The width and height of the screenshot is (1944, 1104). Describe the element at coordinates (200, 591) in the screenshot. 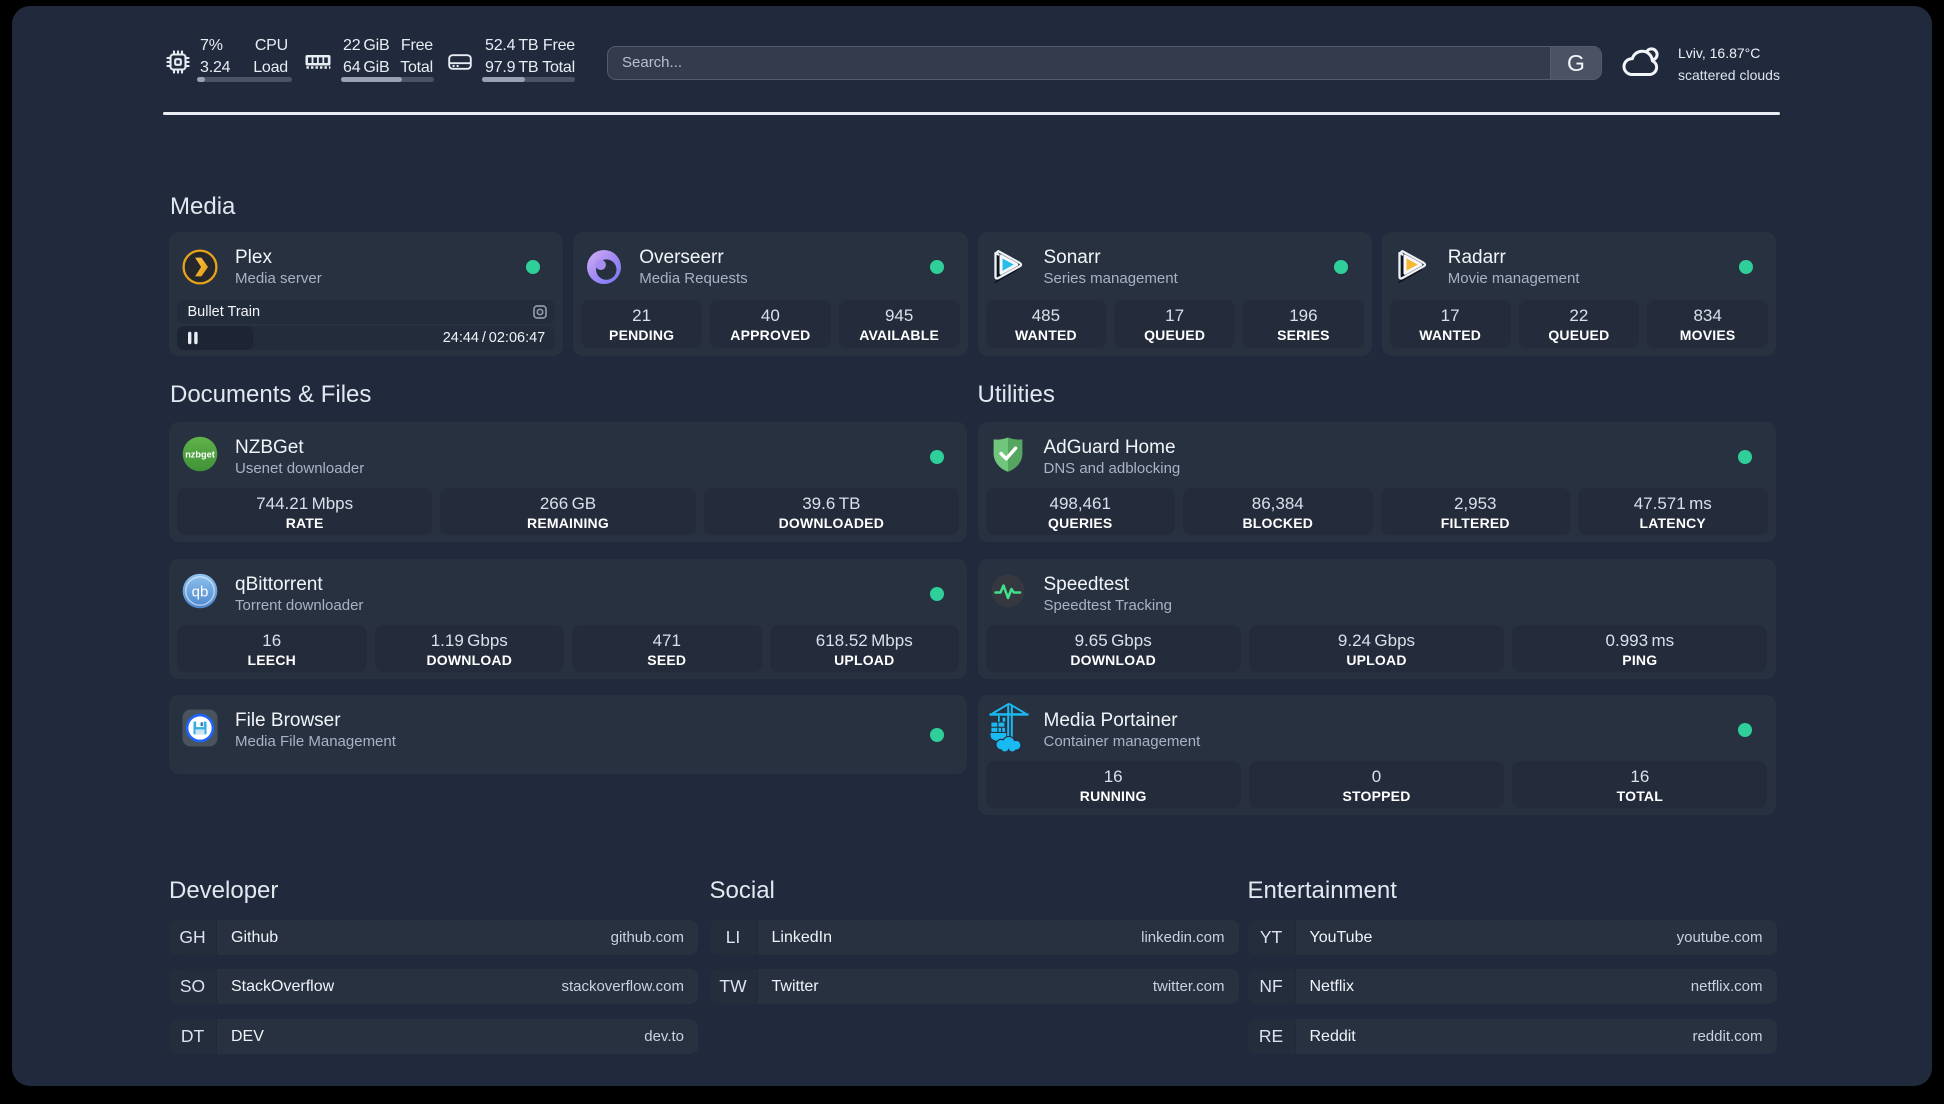

I see `svg-text: qb` at that location.